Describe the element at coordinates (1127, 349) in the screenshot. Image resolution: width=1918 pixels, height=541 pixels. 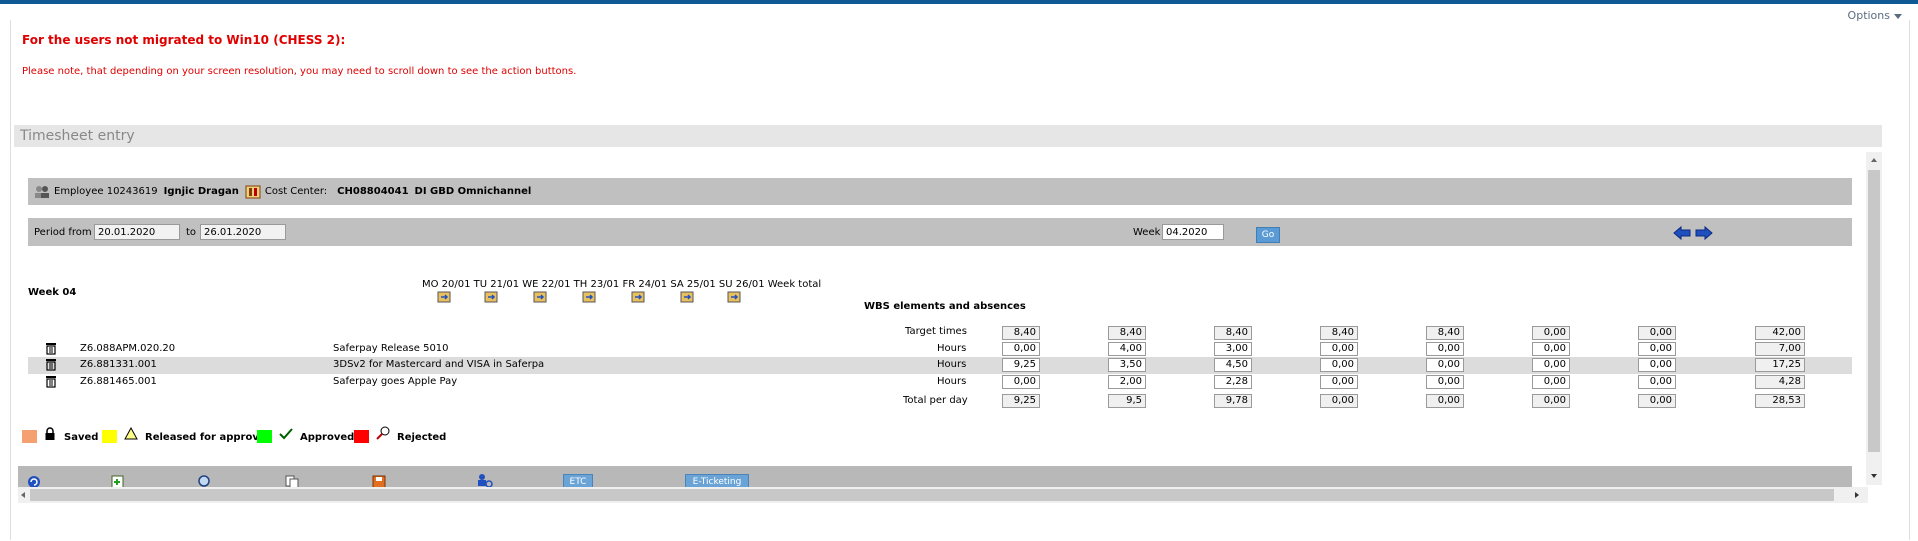
I see `hours-input: 4,00` at that location.